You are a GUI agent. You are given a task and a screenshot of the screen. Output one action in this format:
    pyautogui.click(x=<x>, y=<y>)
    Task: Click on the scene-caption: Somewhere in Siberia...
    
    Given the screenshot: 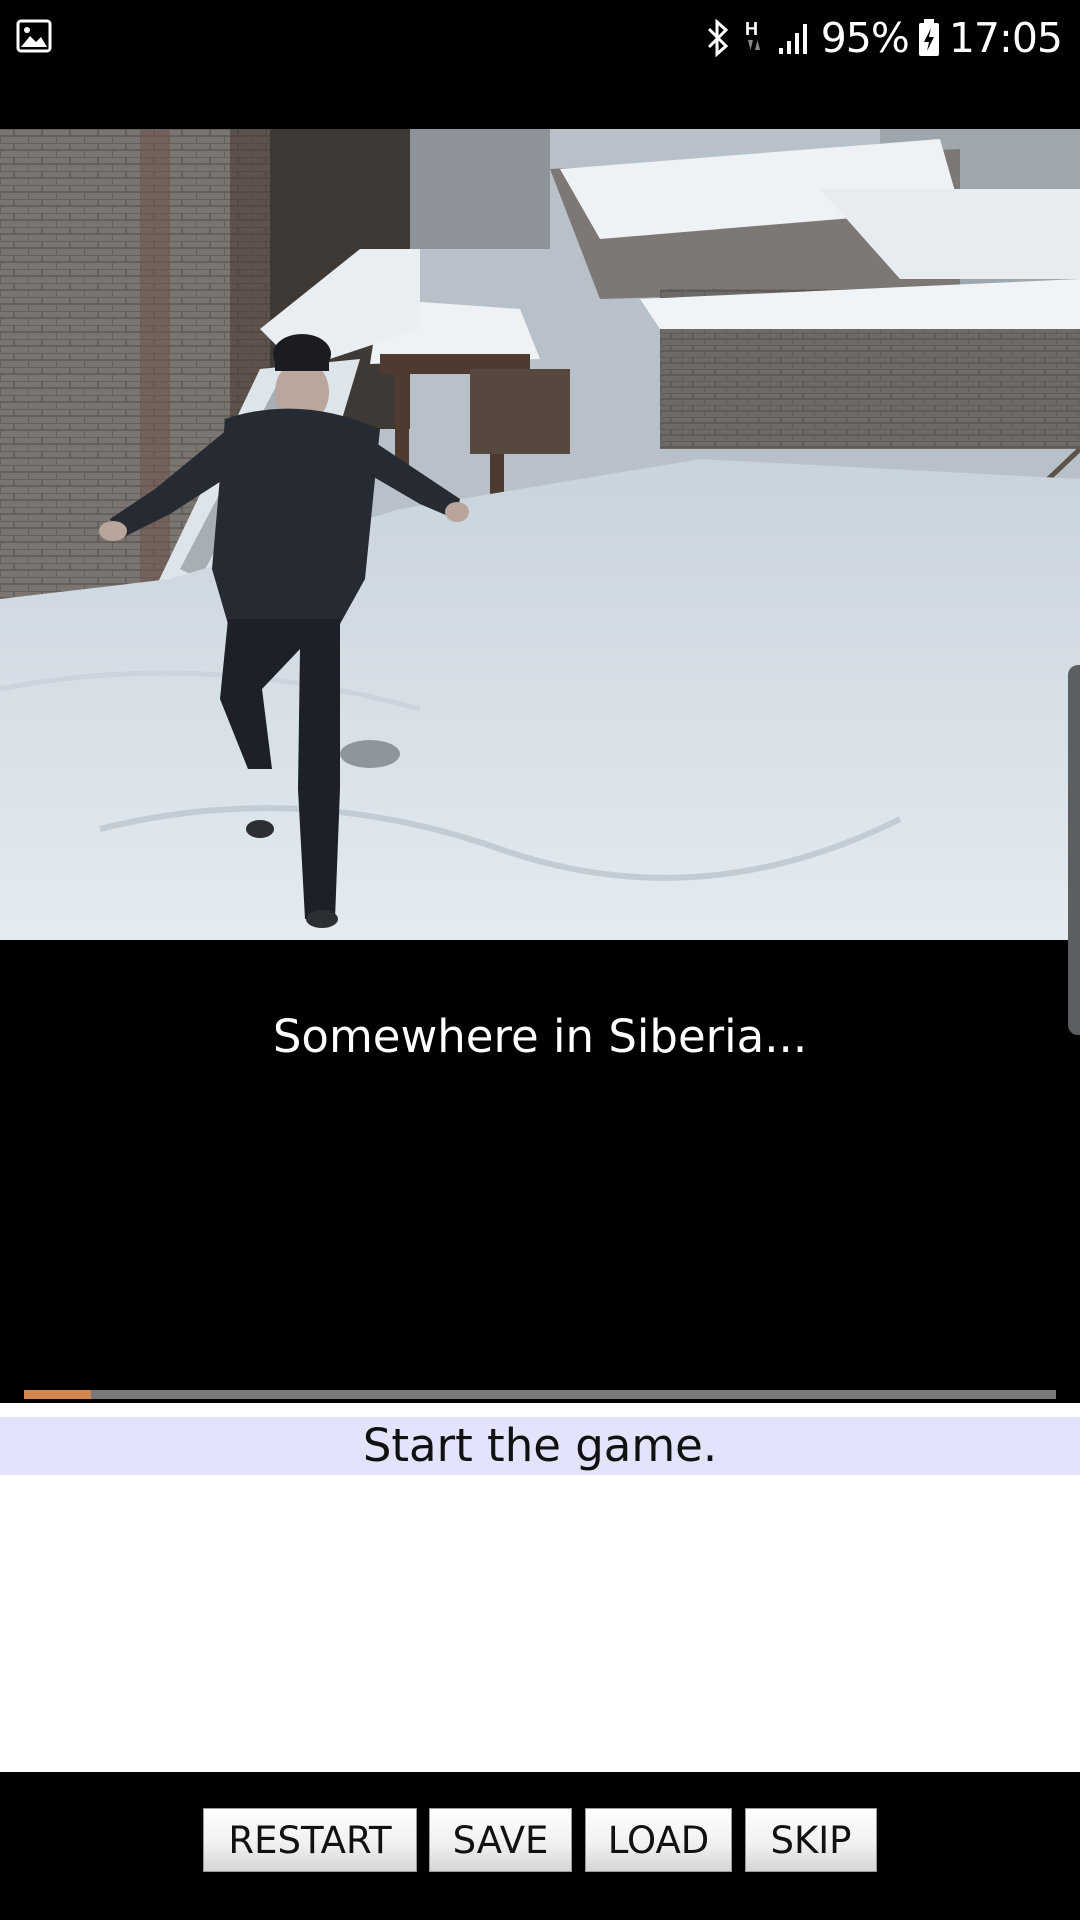 What is the action you would take?
    pyautogui.click(x=540, y=1036)
    